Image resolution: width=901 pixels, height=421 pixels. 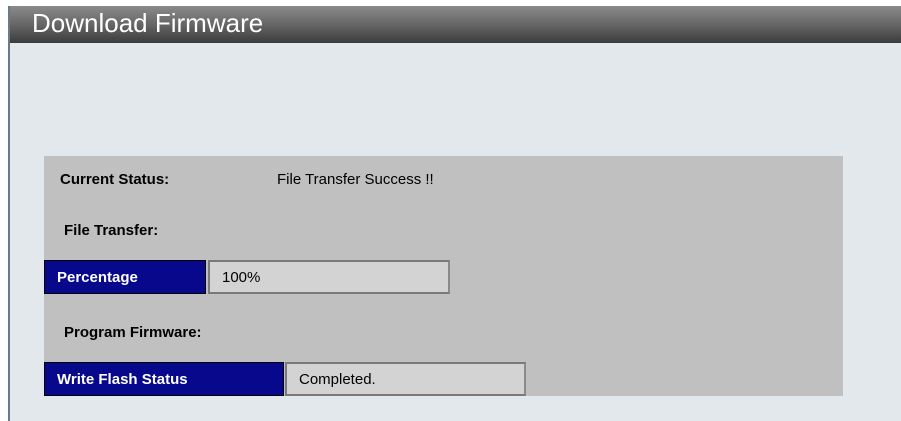 I want to click on percentage-value: 100%, so click(x=329, y=277).